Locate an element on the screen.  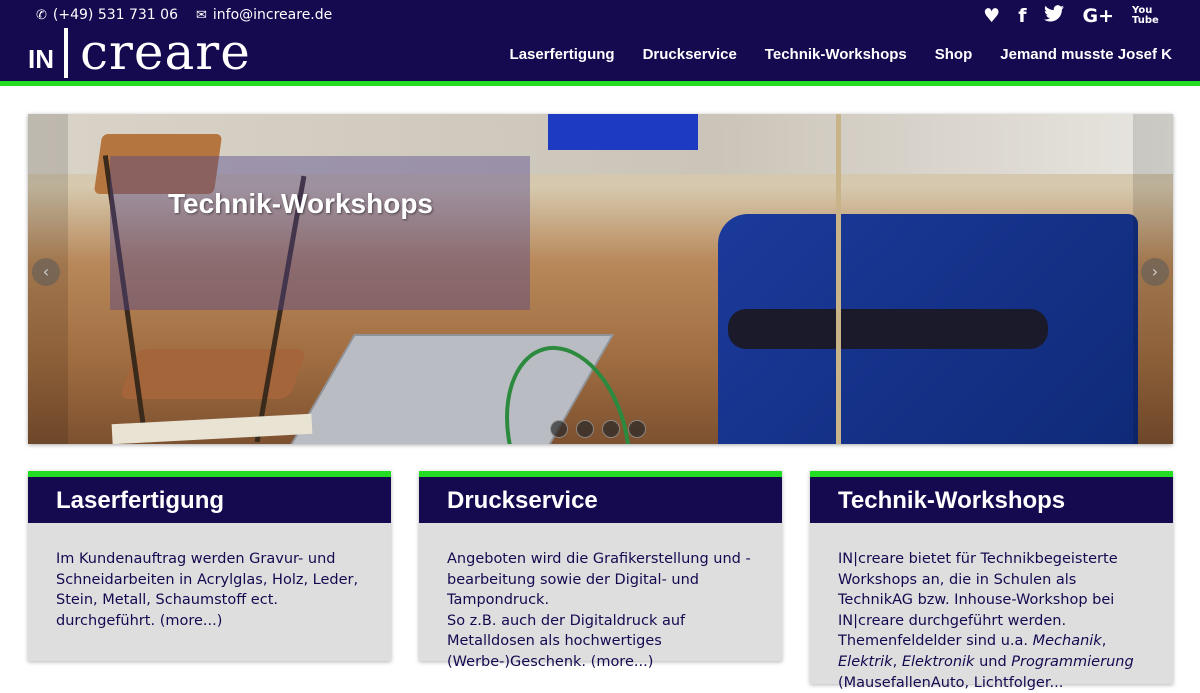
phone-contact: ✆ (+49) 531 731 06 is located at coordinates (107, 15).